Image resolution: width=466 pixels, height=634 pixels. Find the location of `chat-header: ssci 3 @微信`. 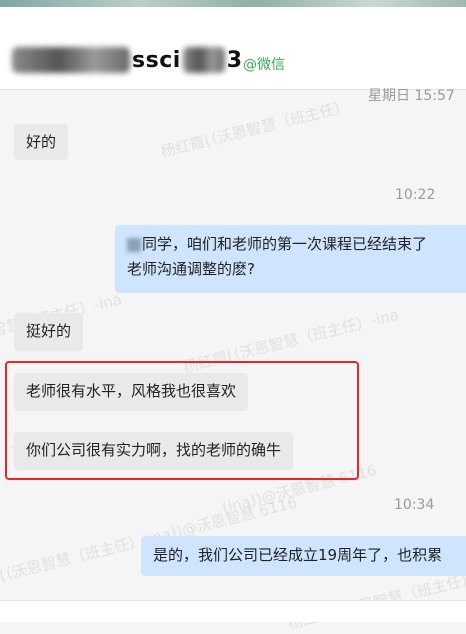

chat-header: ssci 3 @微信 is located at coordinates (233, 48).